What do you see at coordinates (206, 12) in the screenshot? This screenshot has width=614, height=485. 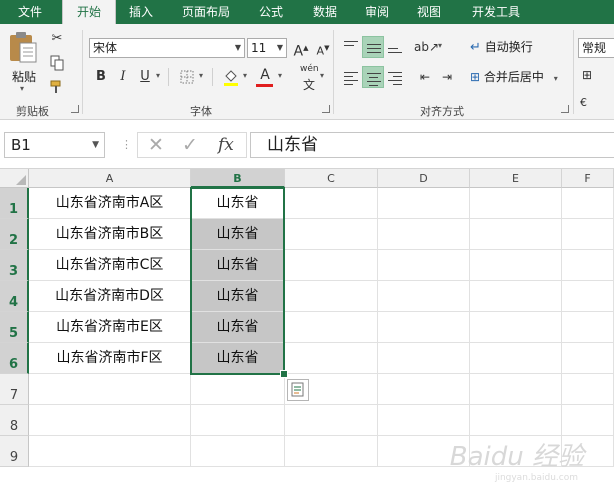 I see `tab-page-layout: 页面布局` at bounding box center [206, 12].